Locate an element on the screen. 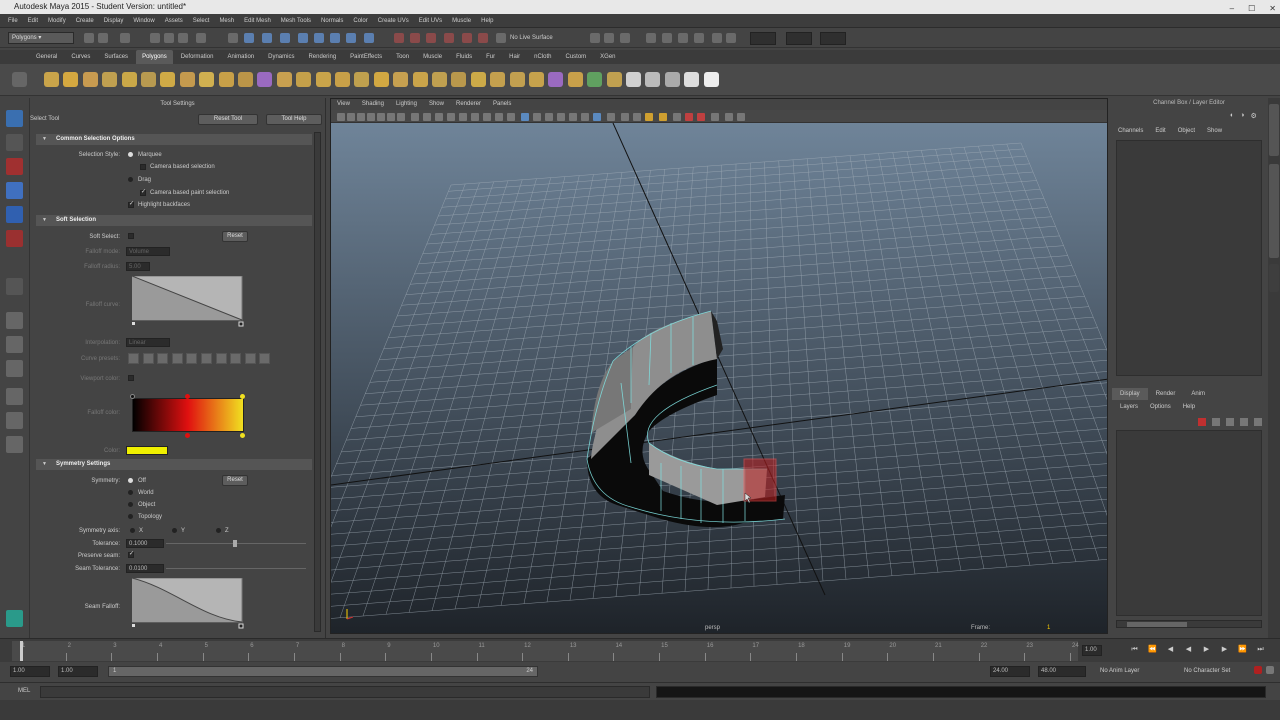 The width and height of the screenshot is (1280, 720). curve-preset-9-icon is located at coordinates (250, 358).